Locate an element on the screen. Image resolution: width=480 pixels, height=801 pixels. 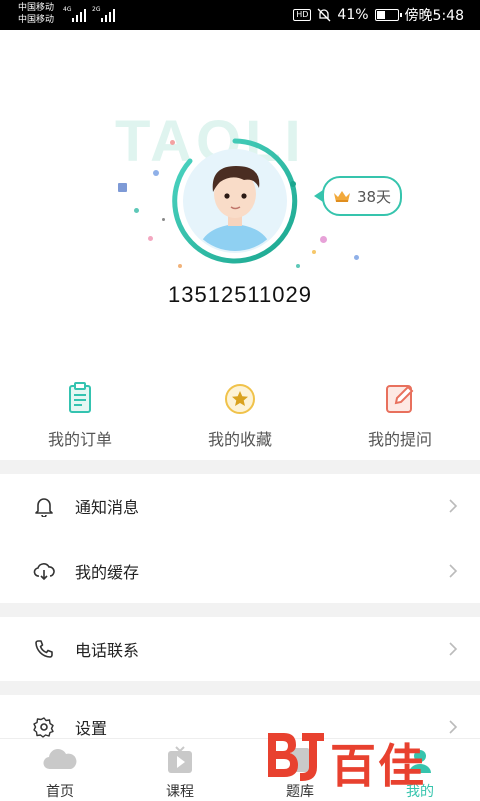
network-type-2: 2G is located at coordinates (96, 9).